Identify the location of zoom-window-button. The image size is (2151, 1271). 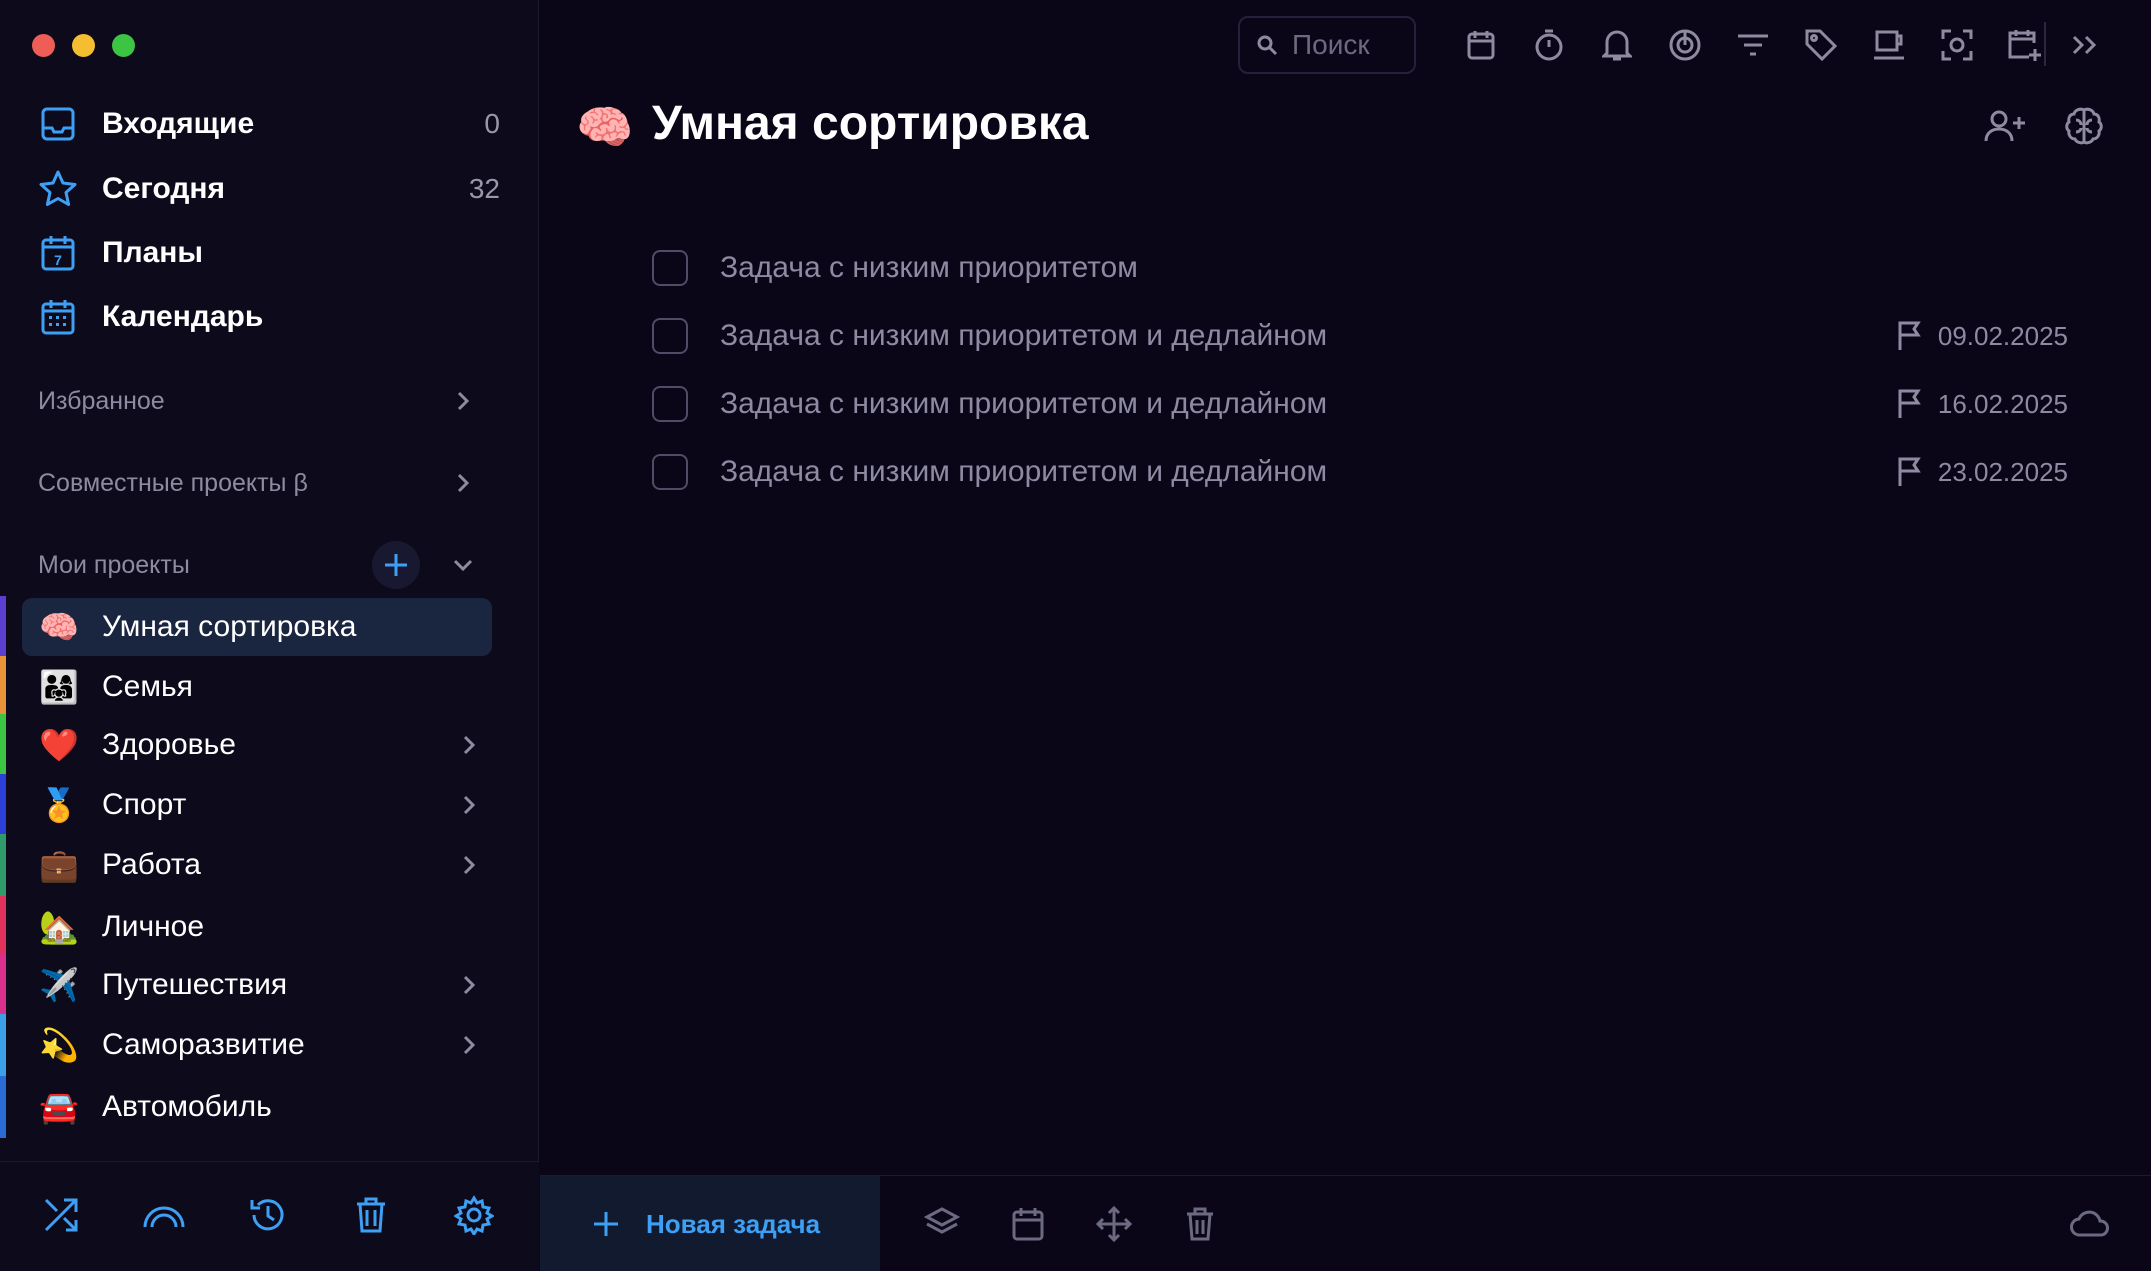
(123, 45).